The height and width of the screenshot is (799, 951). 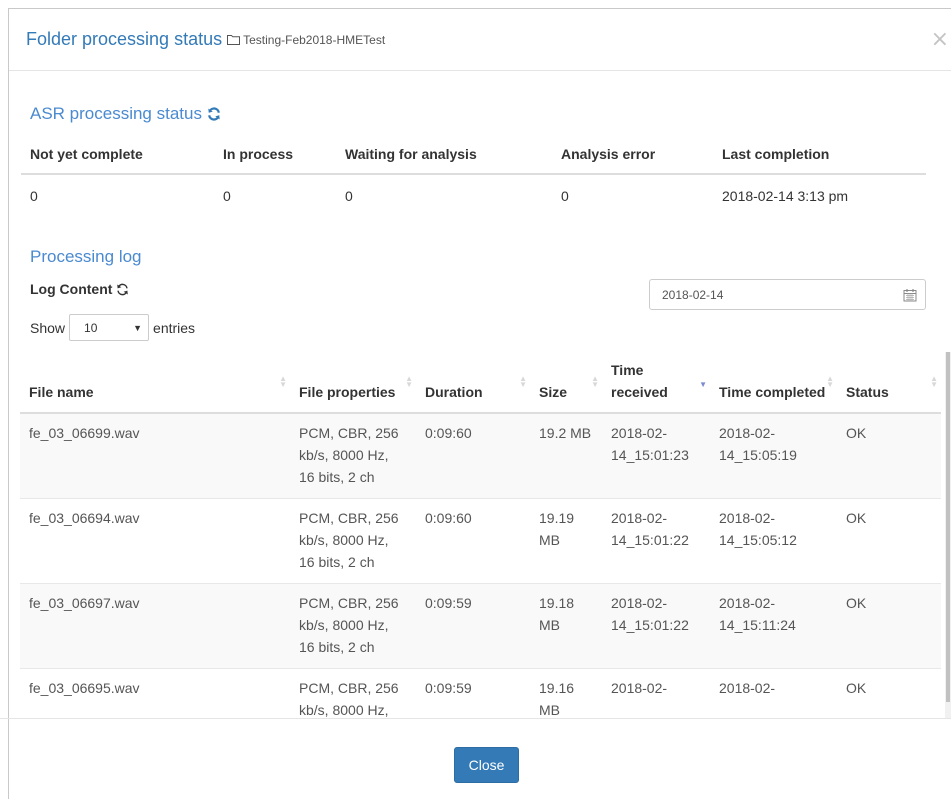 I want to click on folder-label: Testing-Feb2018-HMETest, so click(x=306, y=40).